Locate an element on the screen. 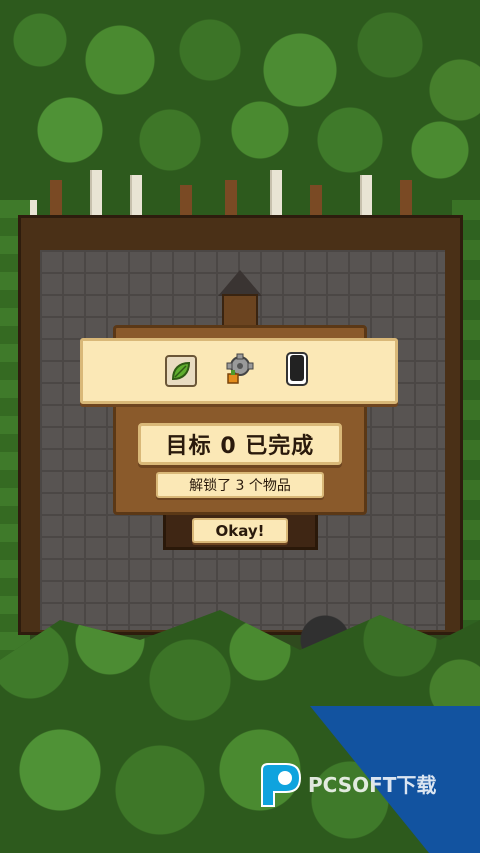 The image size is (480, 853). item-slot-canister is located at coordinates (297, 371).